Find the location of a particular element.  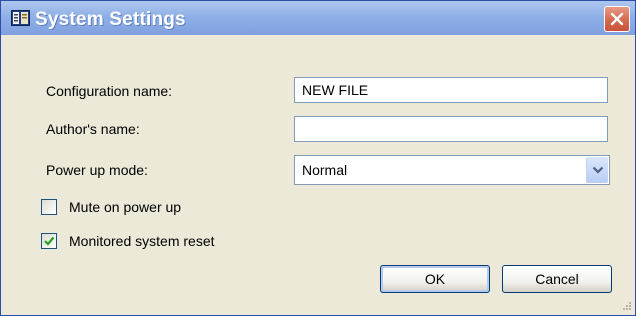

title-bar: System Settings is located at coordinates (318, 18).